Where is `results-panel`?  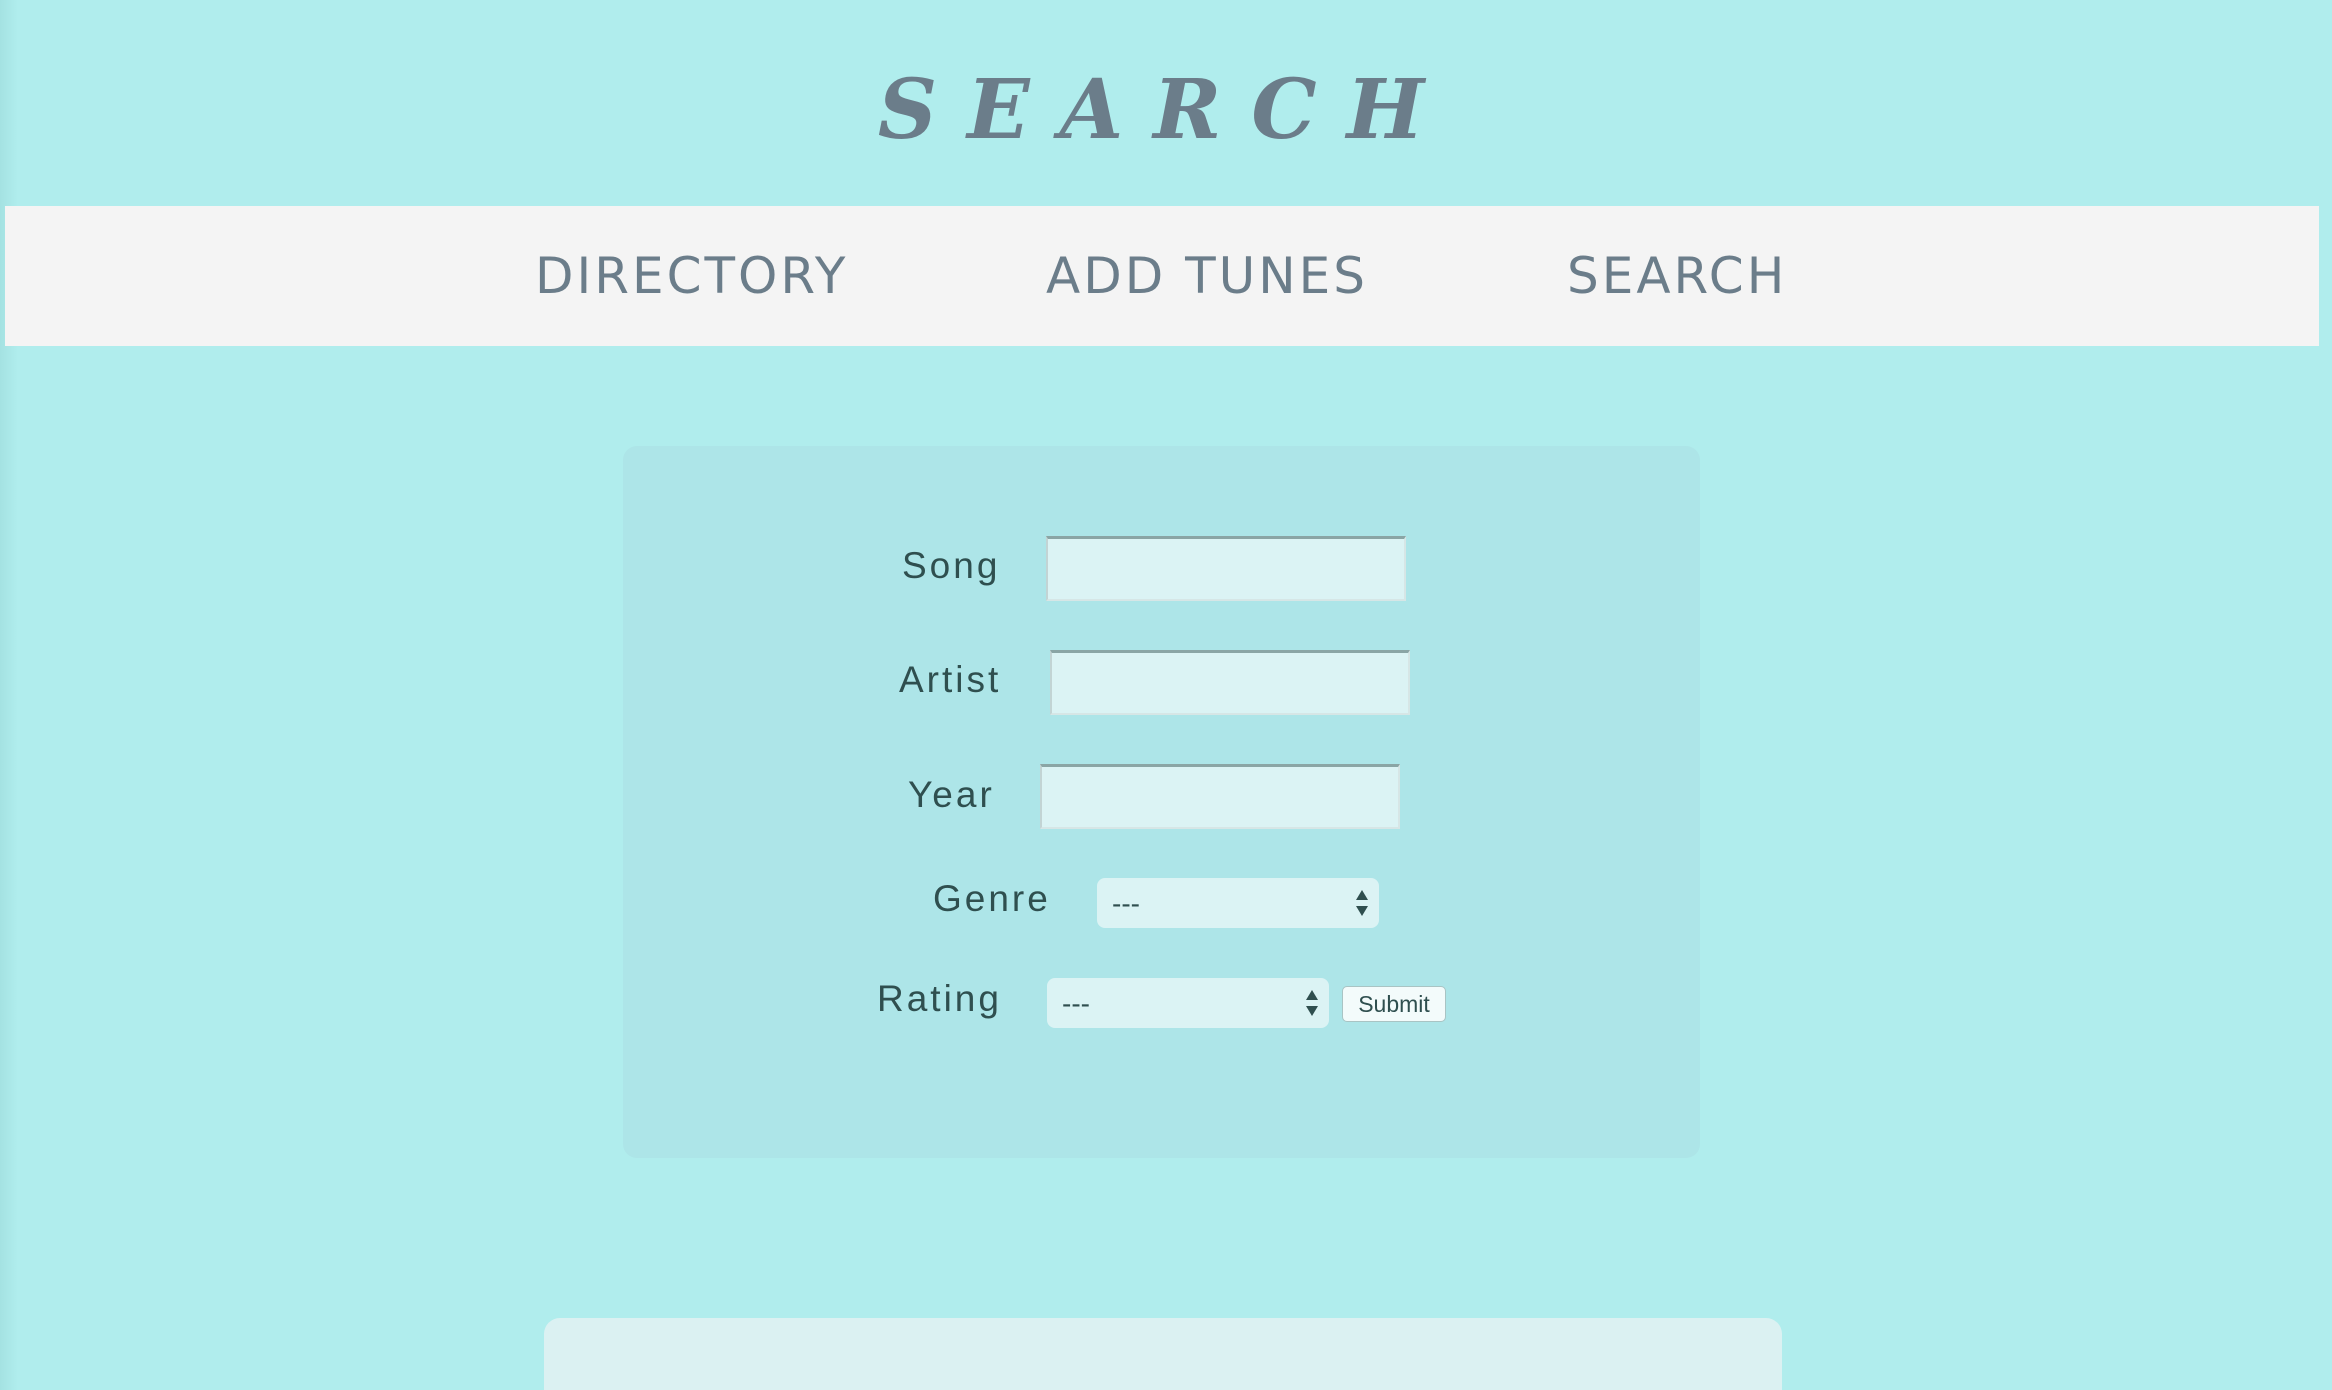 results-panel is located at coordinates (1163, 1354).